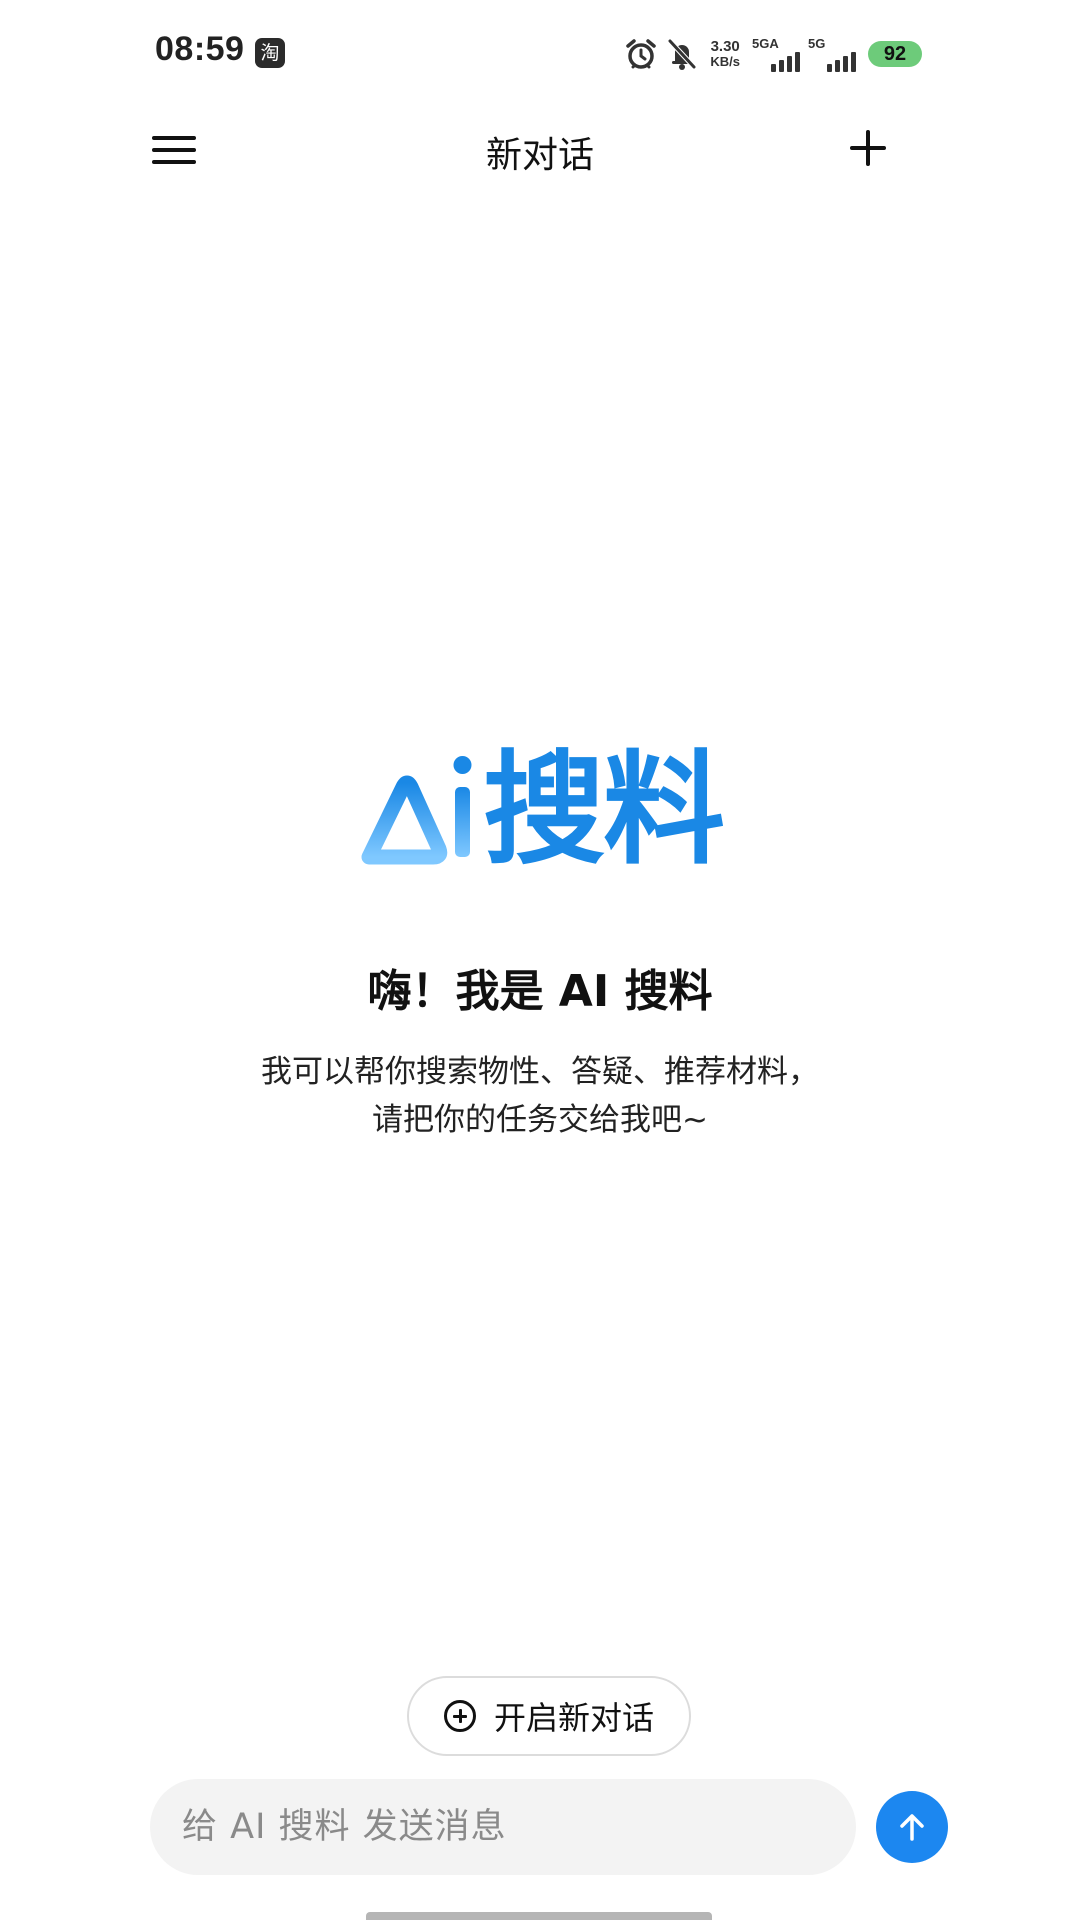 Image resolution: width=1080 pixels, height=1920 pixels. Describe the element at coordinates (725, 46) in the screenshot. I see `network-speed-value: 3.30` at that location.